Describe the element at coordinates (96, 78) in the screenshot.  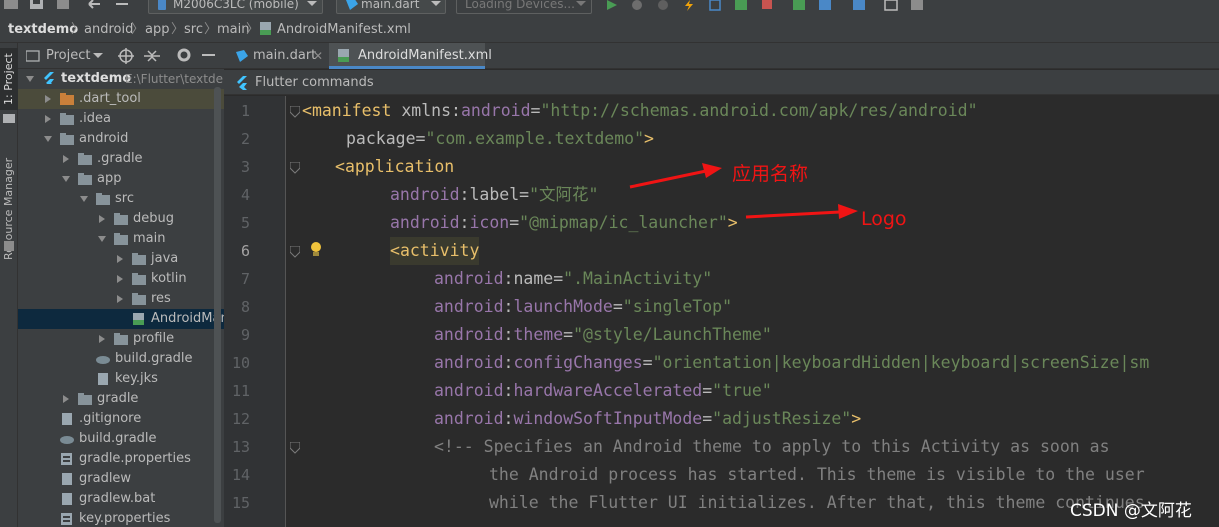
I see `tree-root-label: textdemo` at that location.